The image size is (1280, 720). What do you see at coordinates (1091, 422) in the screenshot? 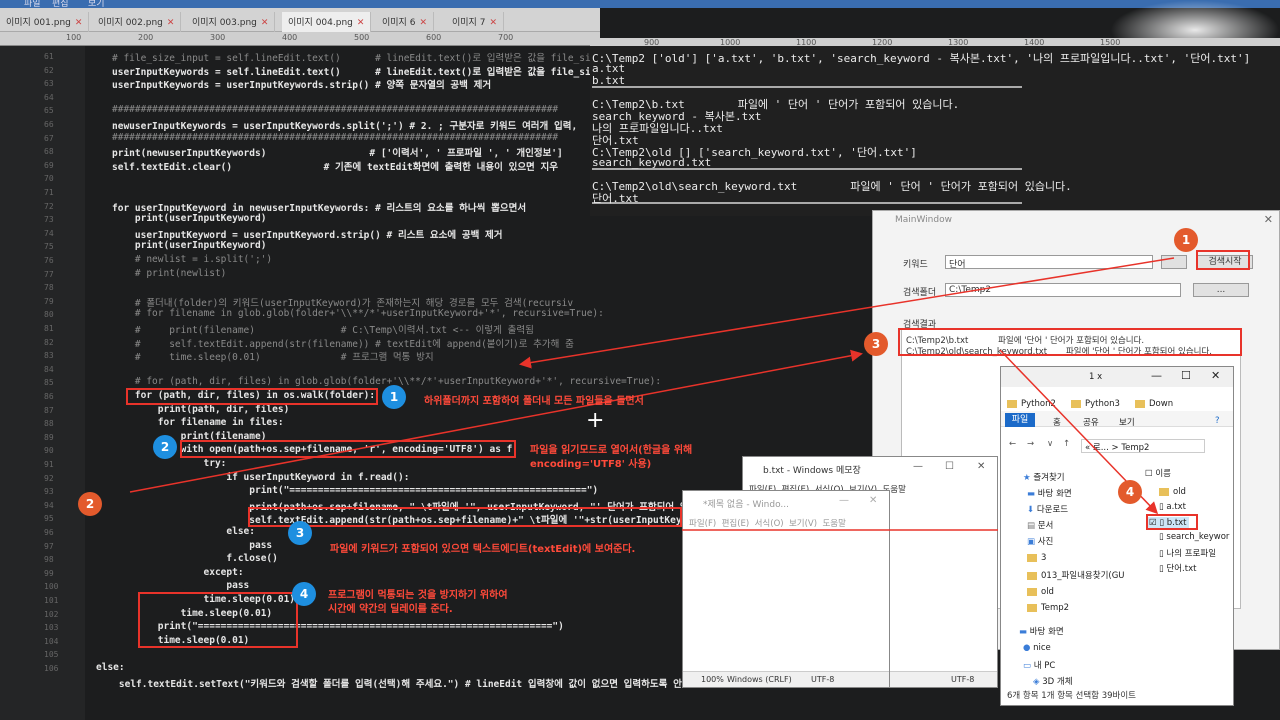
I see `ribbon-share-tab: 공유` at bounding box center [1091, 422].